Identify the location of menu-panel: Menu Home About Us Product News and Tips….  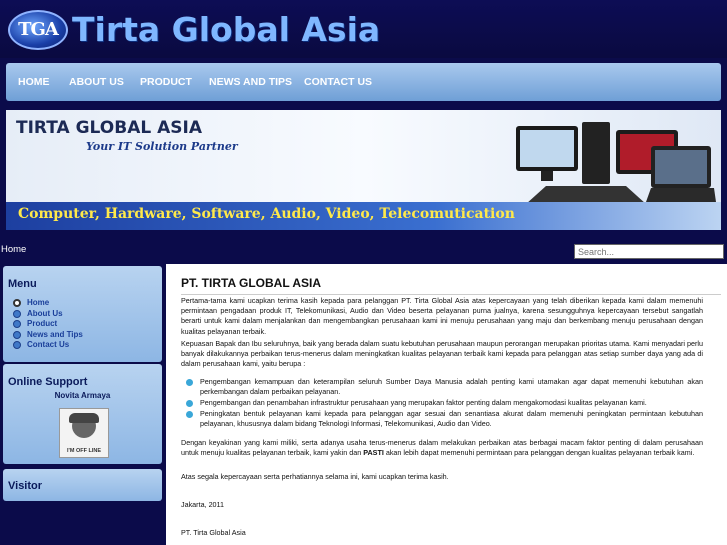
(82, 314).